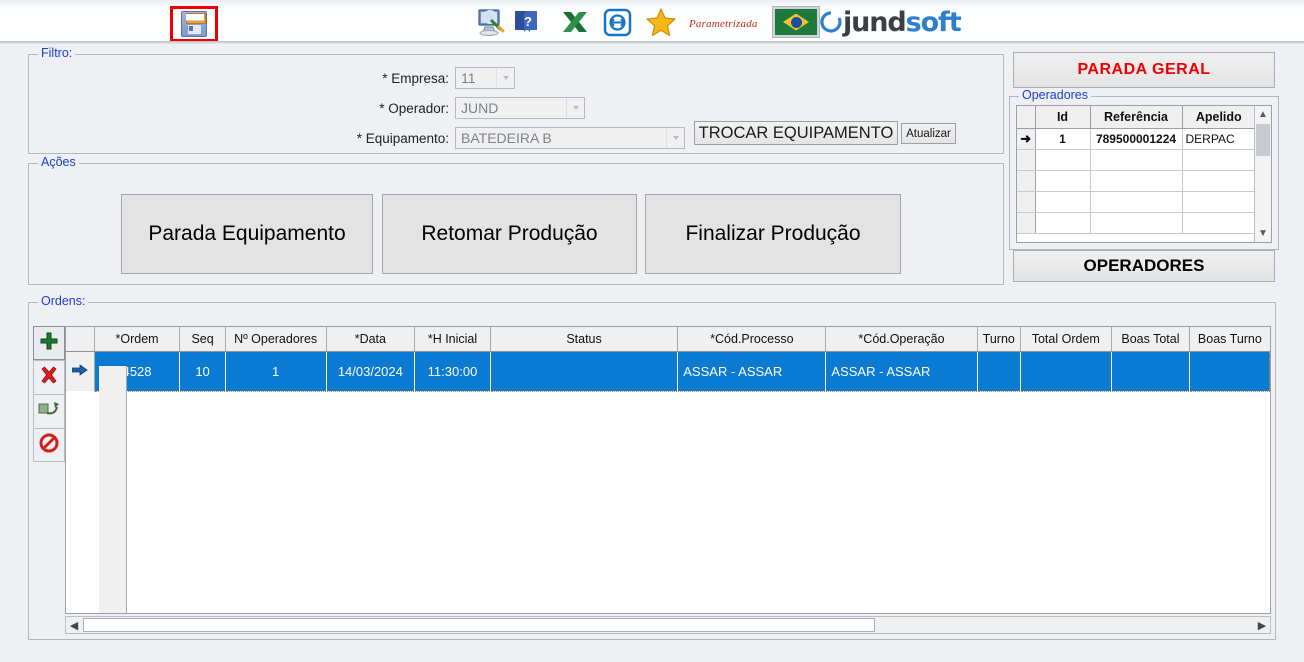  I want to click on ord-col-n-operadores: Nº Operadores, so click(276, 339).